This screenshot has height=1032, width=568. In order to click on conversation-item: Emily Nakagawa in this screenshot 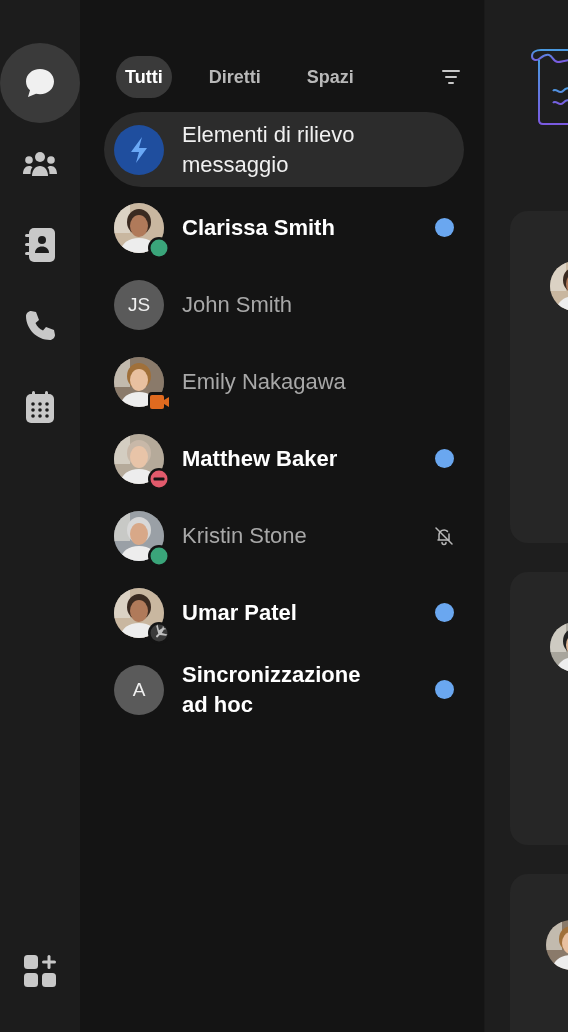, I will do `click(282, 381)`.